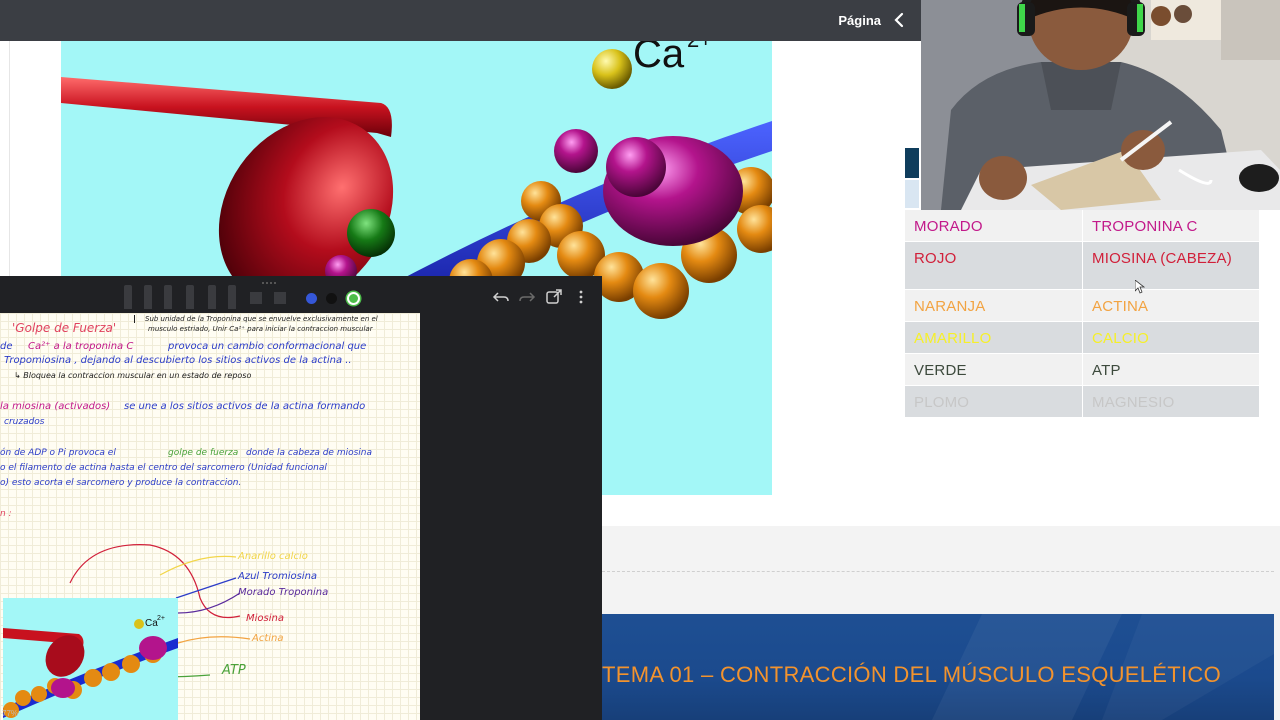 Image resolution: width=1280 pixels, height=720 pixels. Describe the element at coordinates (280, 298) in the screenshot. I see `ruler-tool-icon` at that location.